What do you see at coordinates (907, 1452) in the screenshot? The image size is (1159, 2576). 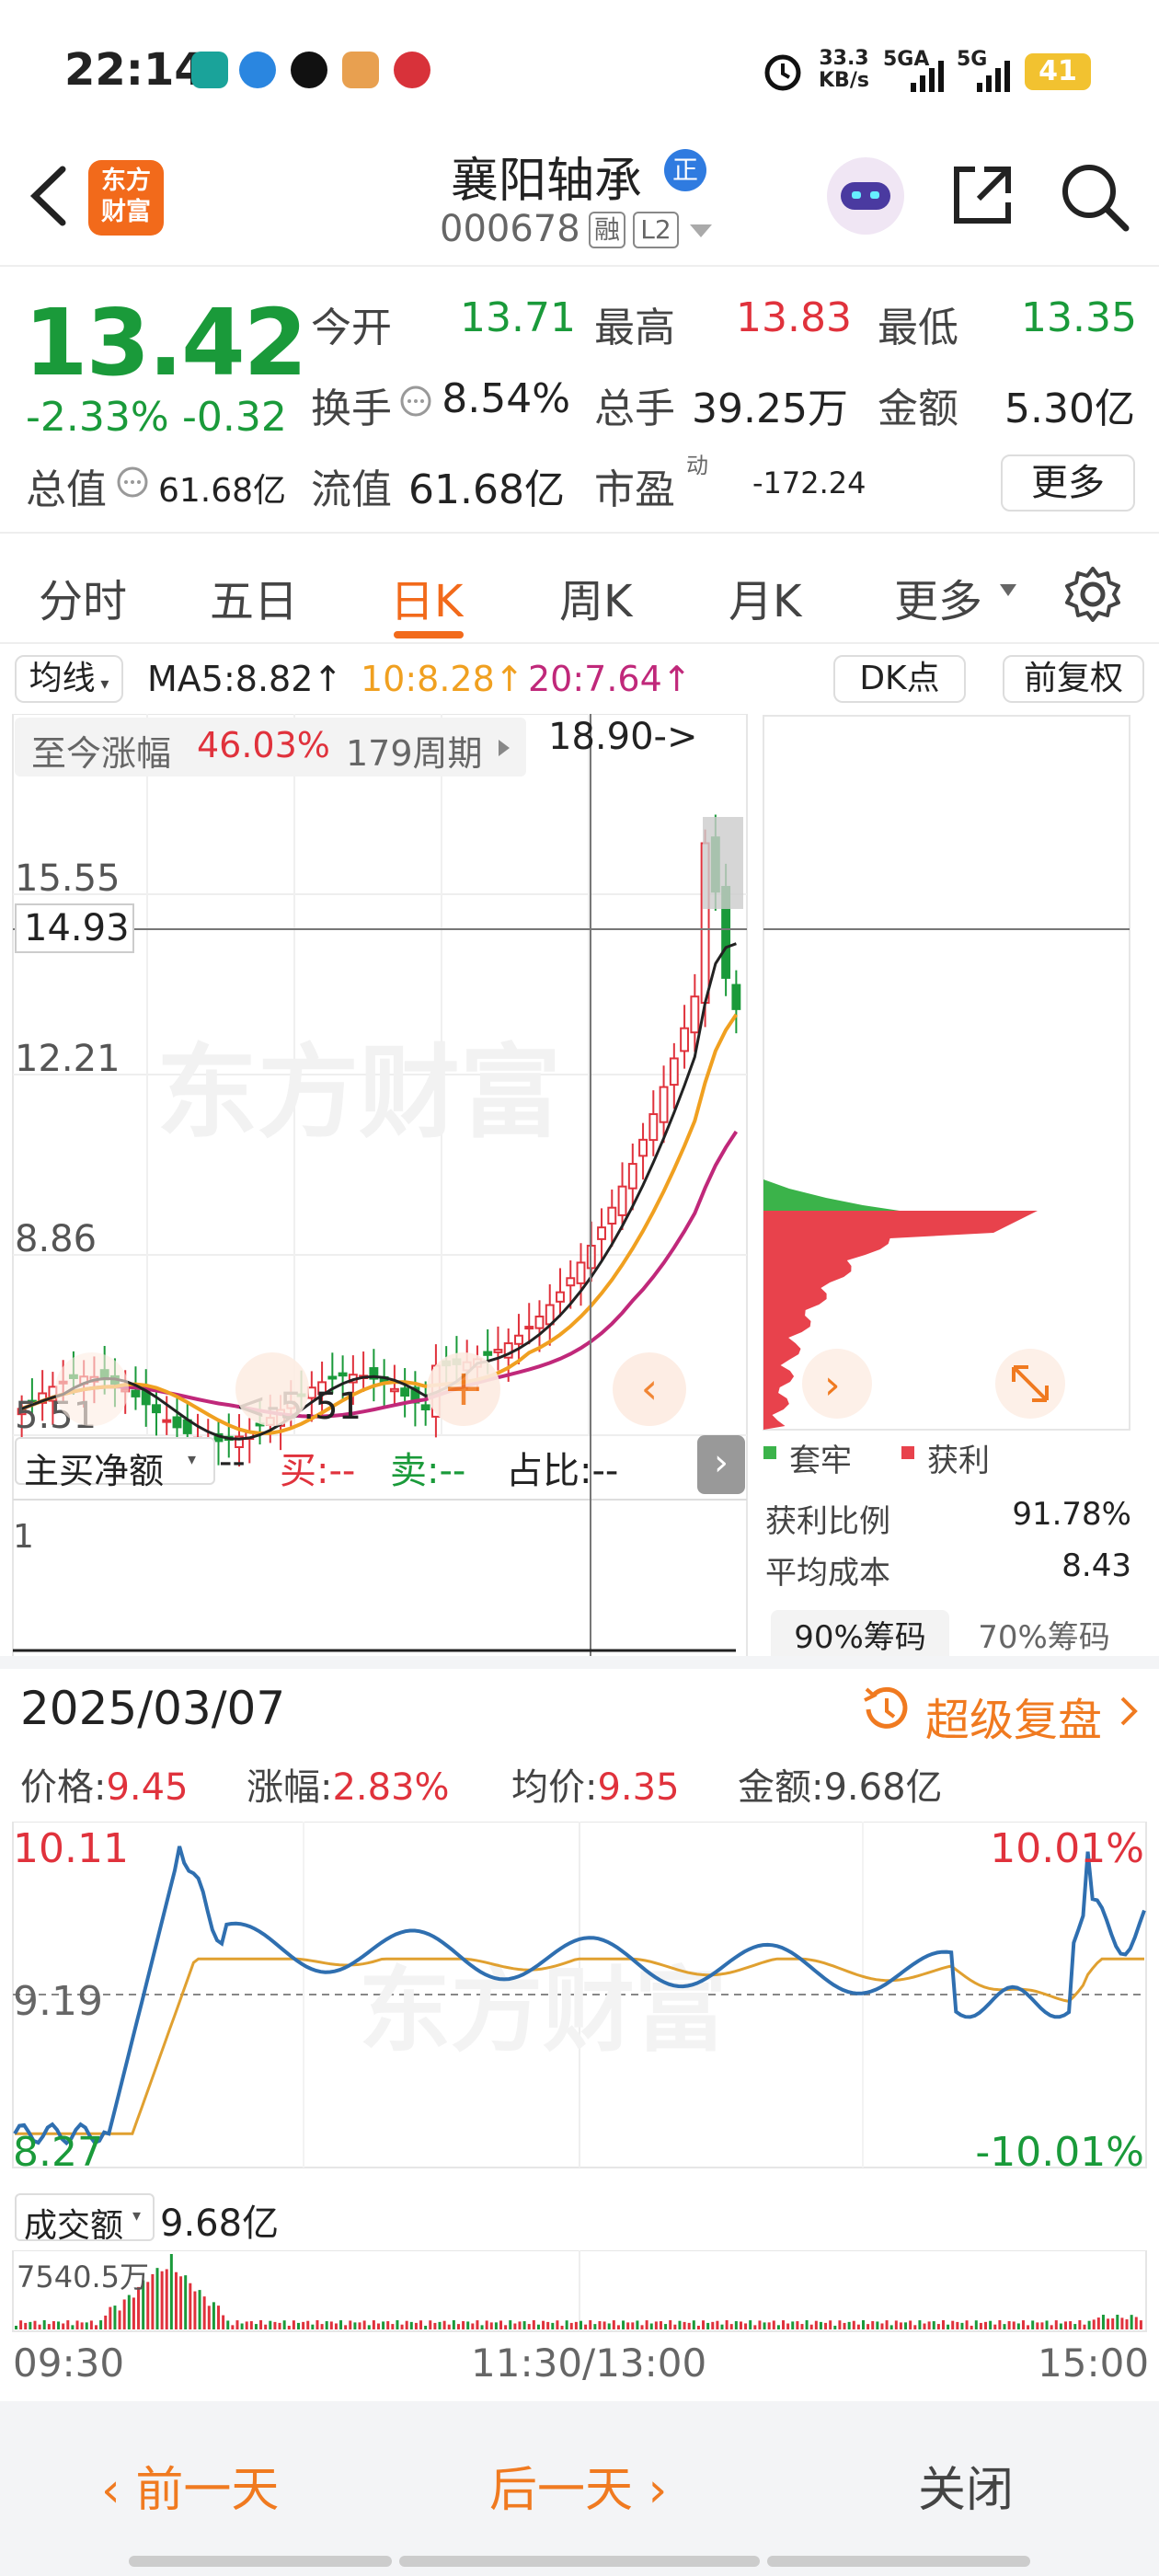 I see `profit-legend-swatch` at bounding box center [907, 1452].